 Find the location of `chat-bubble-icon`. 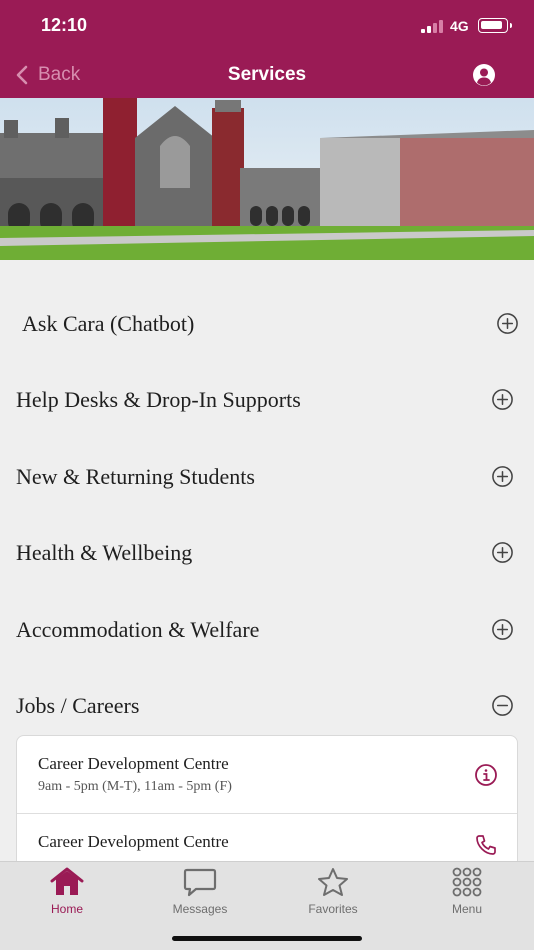

chat-bubble-icon is located at coordinates (200, 882).